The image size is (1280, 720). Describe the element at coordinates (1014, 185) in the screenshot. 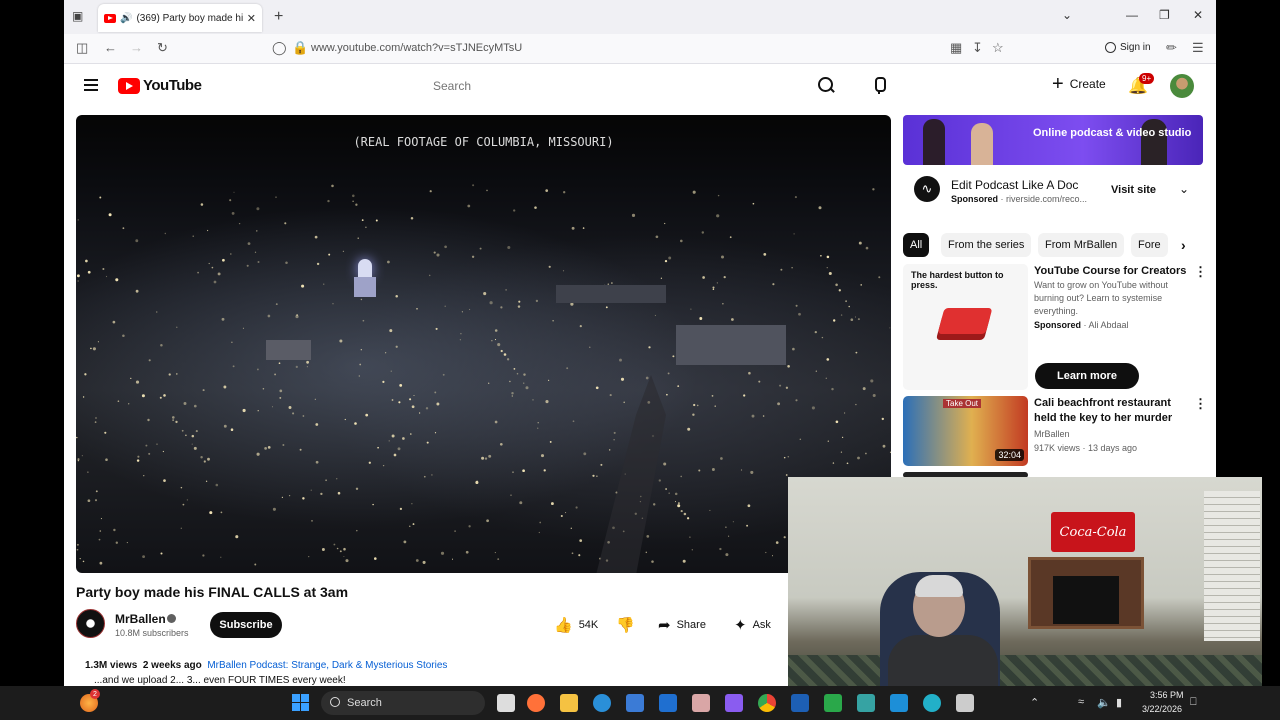

I see `sponsor-title: Edit Podcast Like A Doc` at that location.